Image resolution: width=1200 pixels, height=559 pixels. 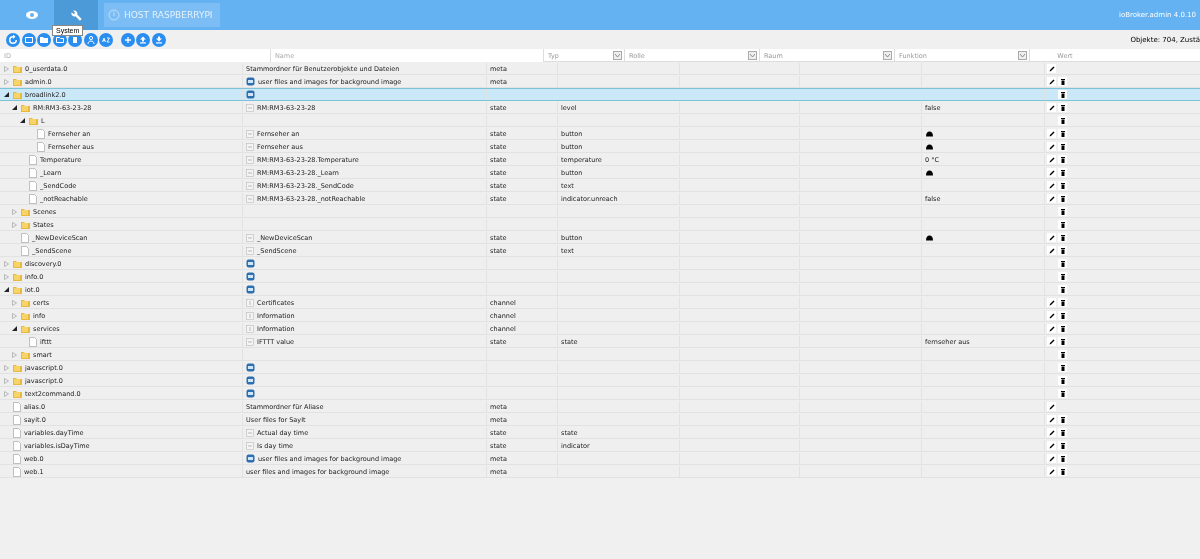 What do you see at coordinates (250, 458) in the screenshot?
I see `adapter-logo-icon` at bounding box center [250, 458].